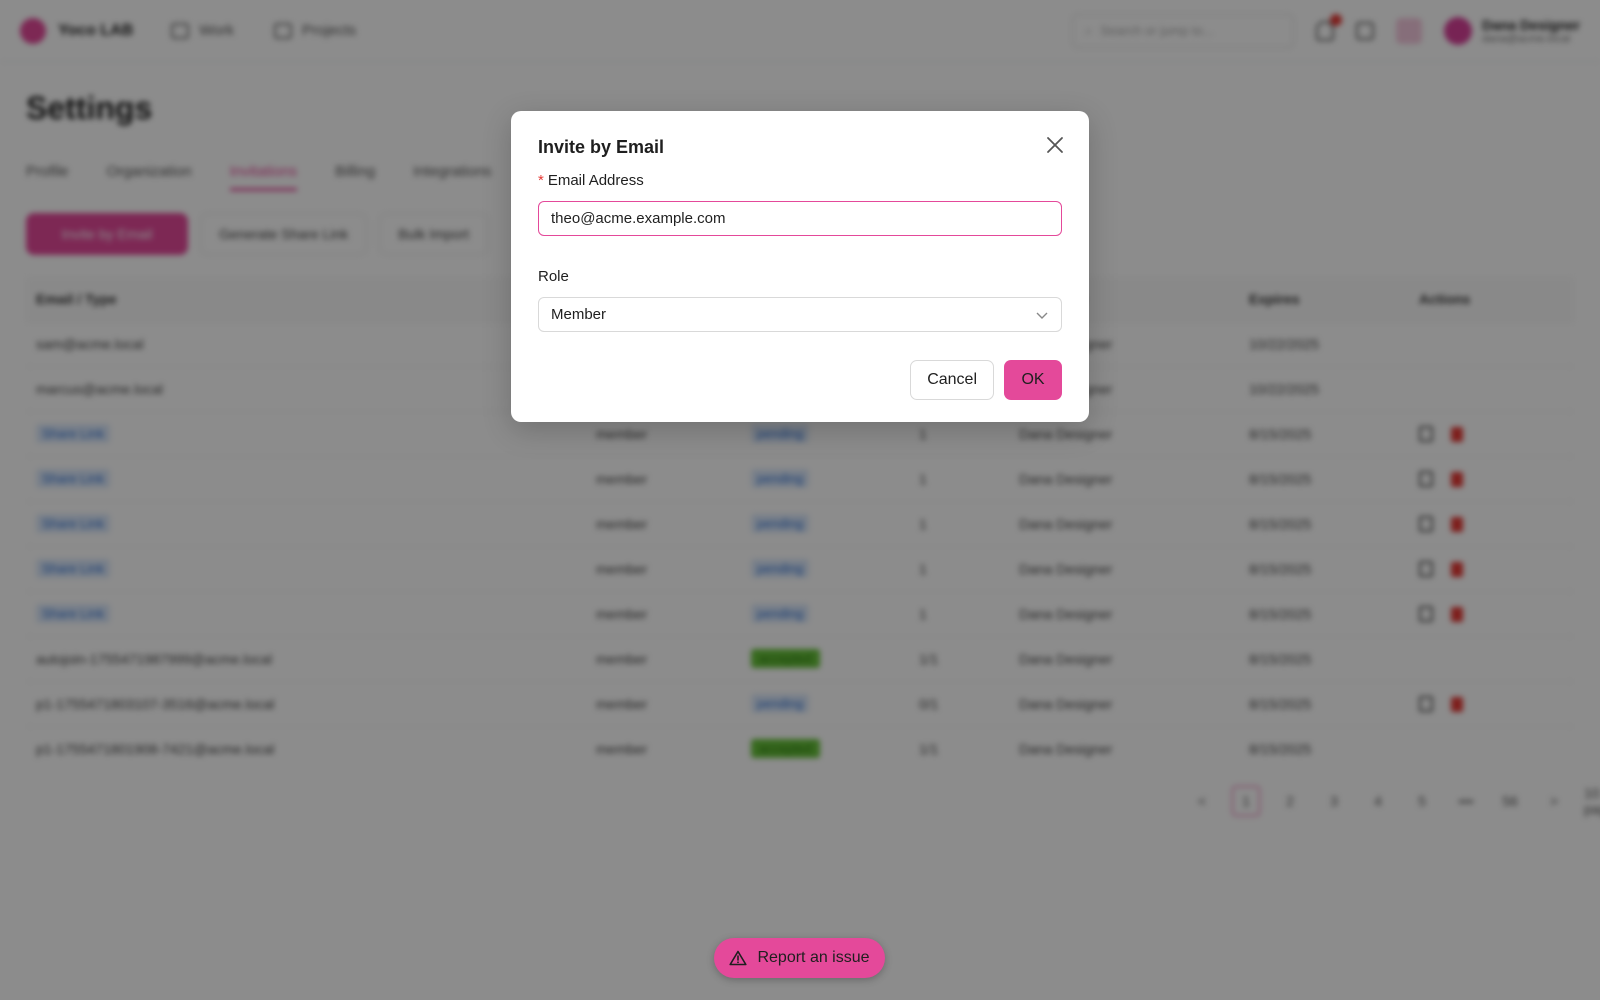 Image resolution: width=1600 pixels, height=1000 pixels. I want to click on email-label: * Email Address, so click(800, 180).